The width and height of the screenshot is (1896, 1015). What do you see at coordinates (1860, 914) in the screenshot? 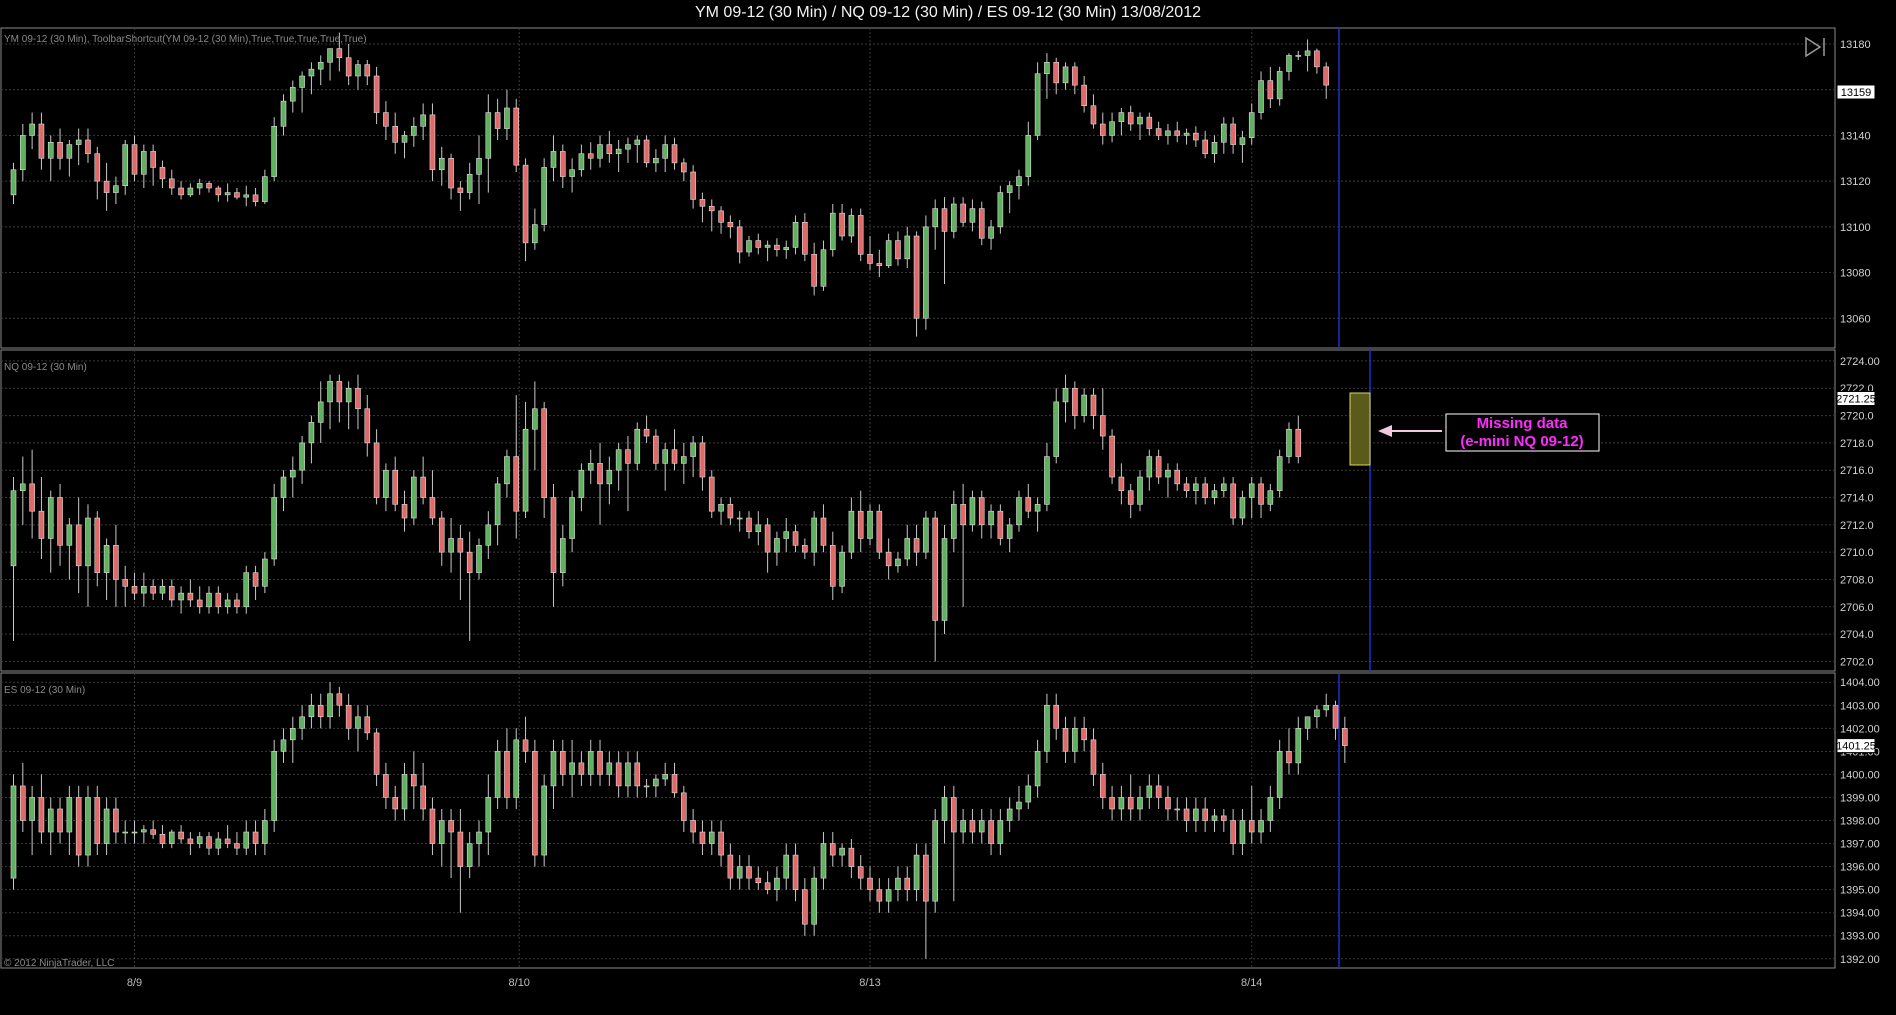
I see `y-tick-label-2-2: 1394.00` at bounding box center [1860, 914].